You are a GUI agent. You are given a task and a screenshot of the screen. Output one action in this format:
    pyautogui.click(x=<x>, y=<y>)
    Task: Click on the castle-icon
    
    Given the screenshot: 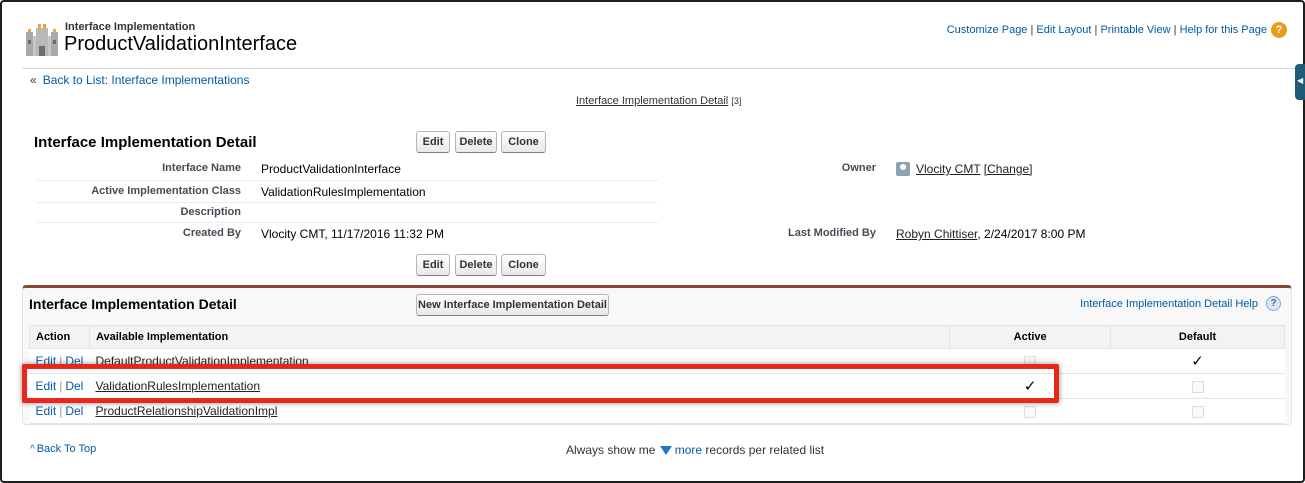 What is the action you would take?
    pyautogui.click(x=42, y=40)
    